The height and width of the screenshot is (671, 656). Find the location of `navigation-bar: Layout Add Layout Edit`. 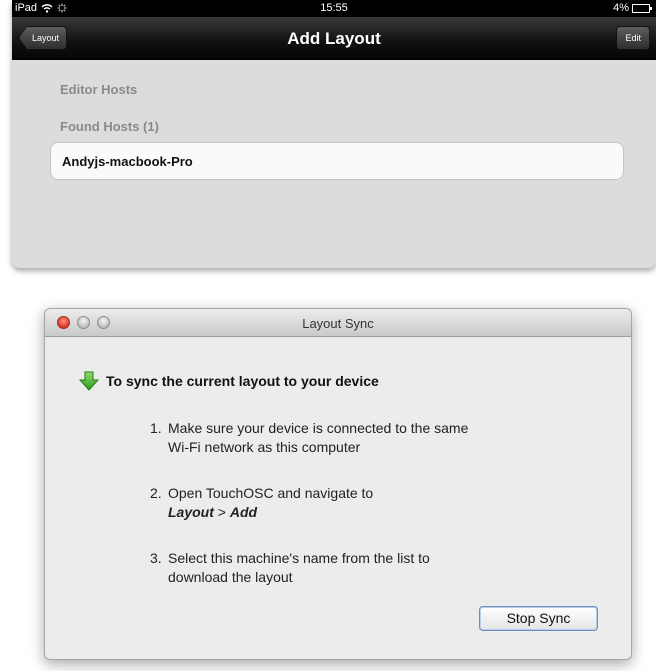

navigation-bar: Layout Add Layout Edit is located at coordinates (334, 38).